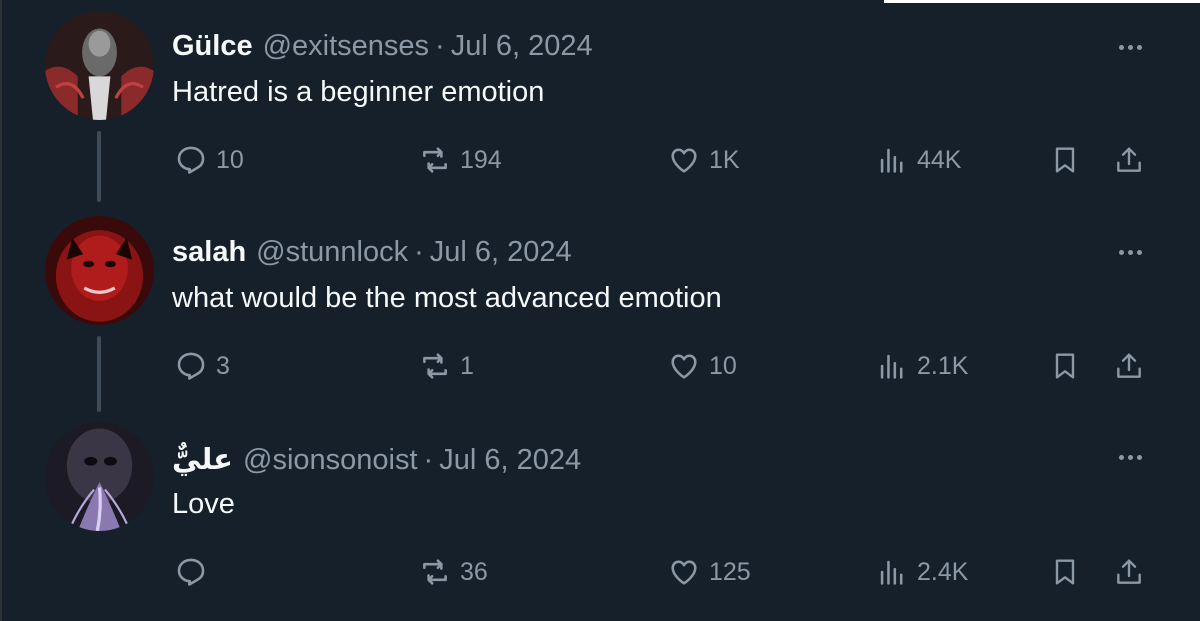  I want to click on display-name: salah, so click(209, 252).